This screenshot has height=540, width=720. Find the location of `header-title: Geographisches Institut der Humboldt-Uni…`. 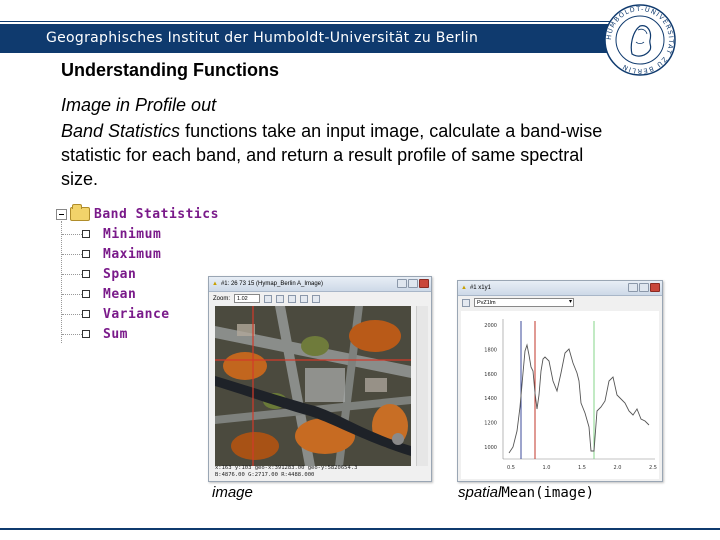

header-title: Geographisches Institut der Humboldt-Uni… is located at coordinates (262, 38).